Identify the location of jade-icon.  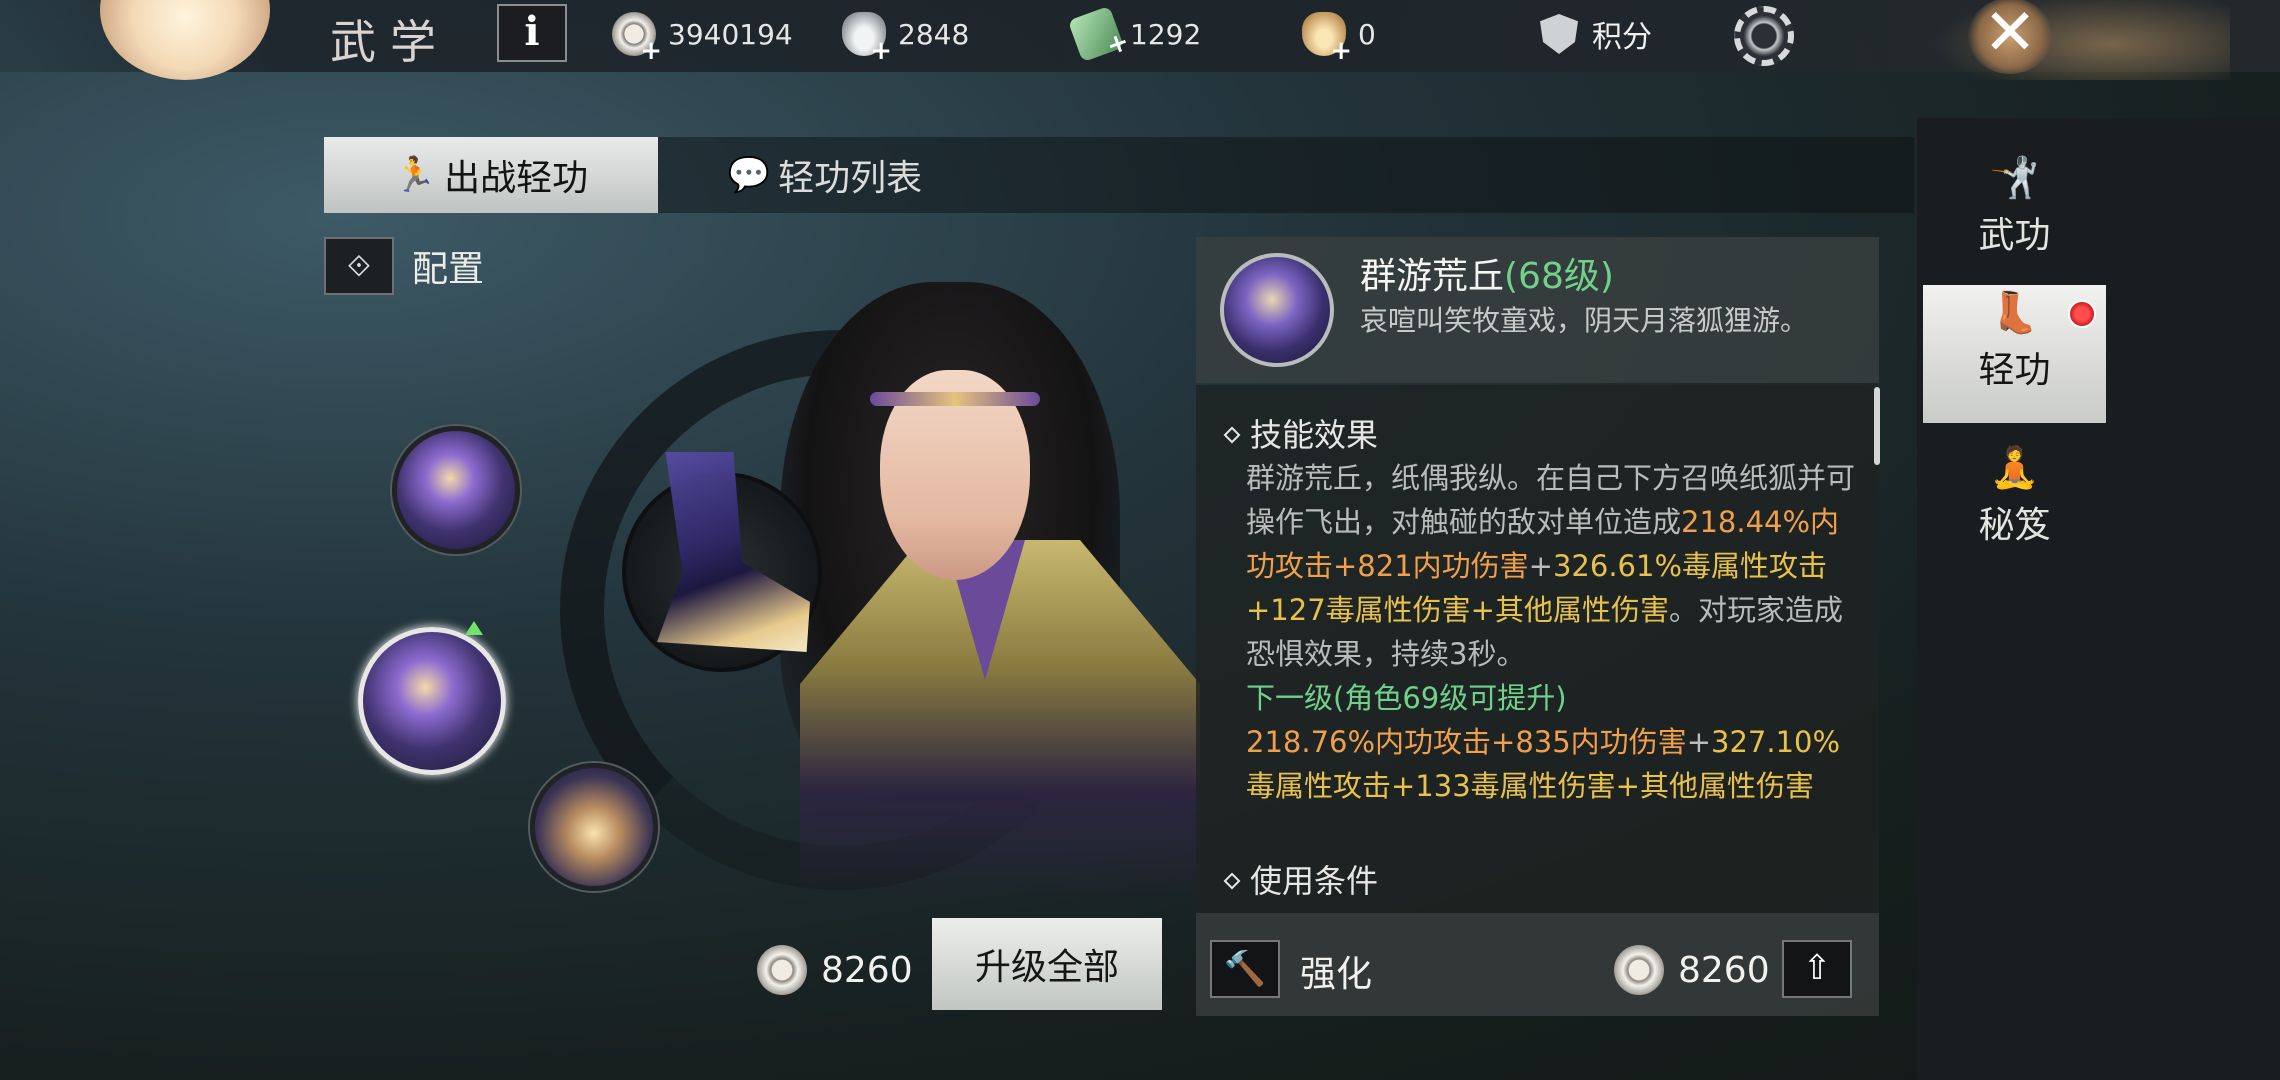
(1096, 34).